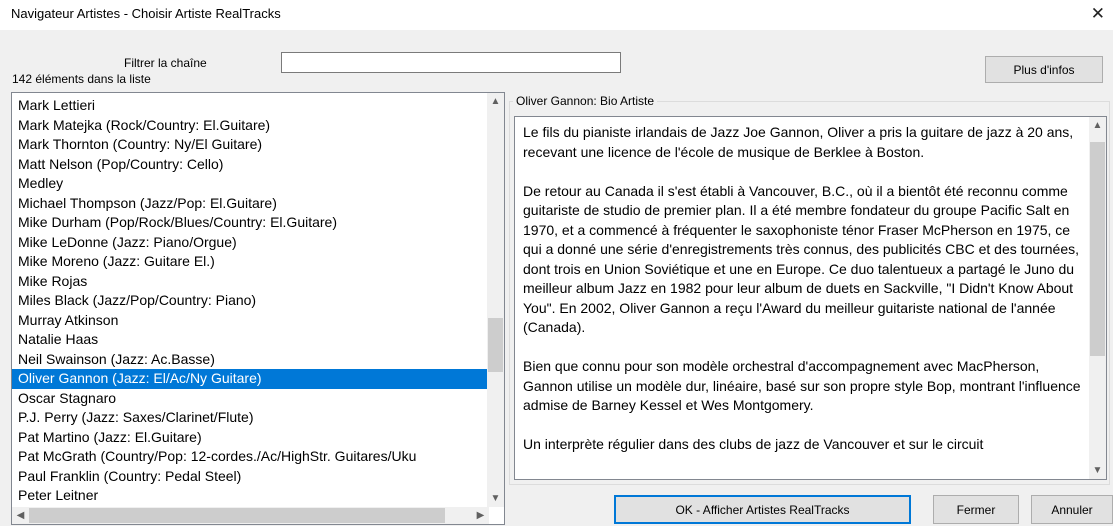 Image resolution: width=1113 pixels, height=526 pixels. What do you see at coordinates (250, 438) in the screenshot?
I see `list-item: Pat Martino (Jazz: El.Guitare)` at bounding box center [250, 438].